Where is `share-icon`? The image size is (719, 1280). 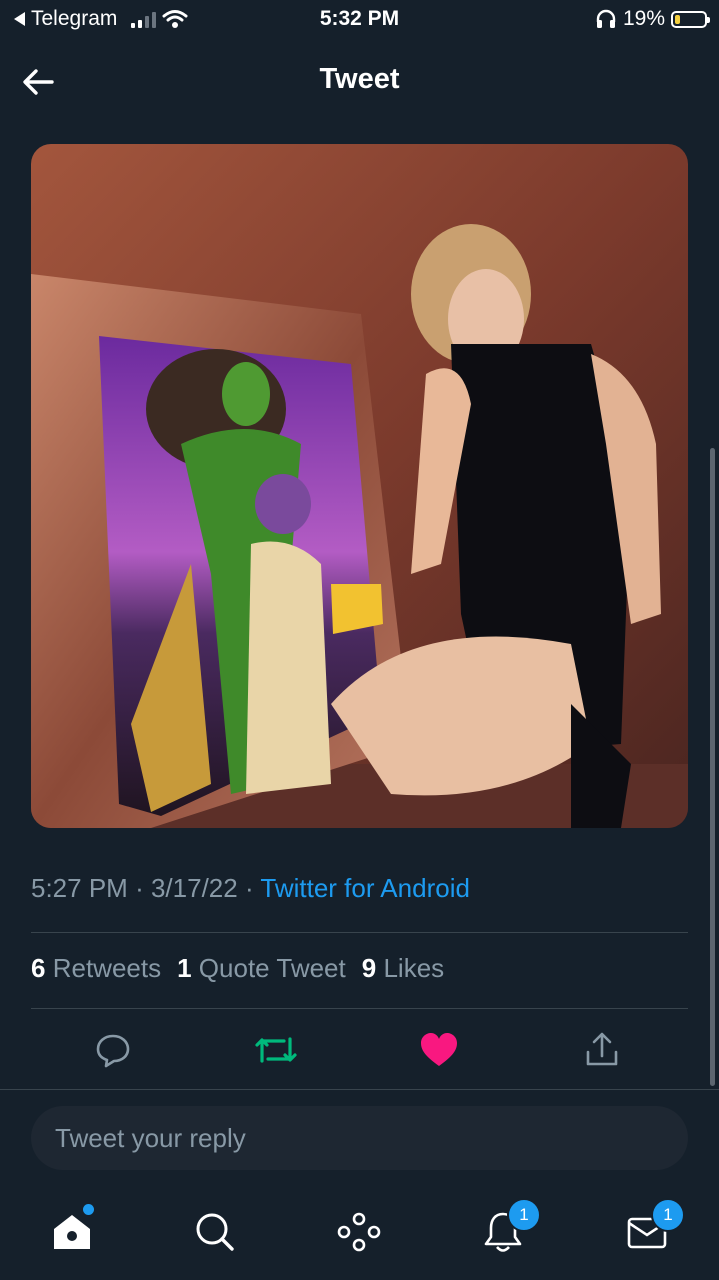
share-icon is located at coordinates (602, 1049).